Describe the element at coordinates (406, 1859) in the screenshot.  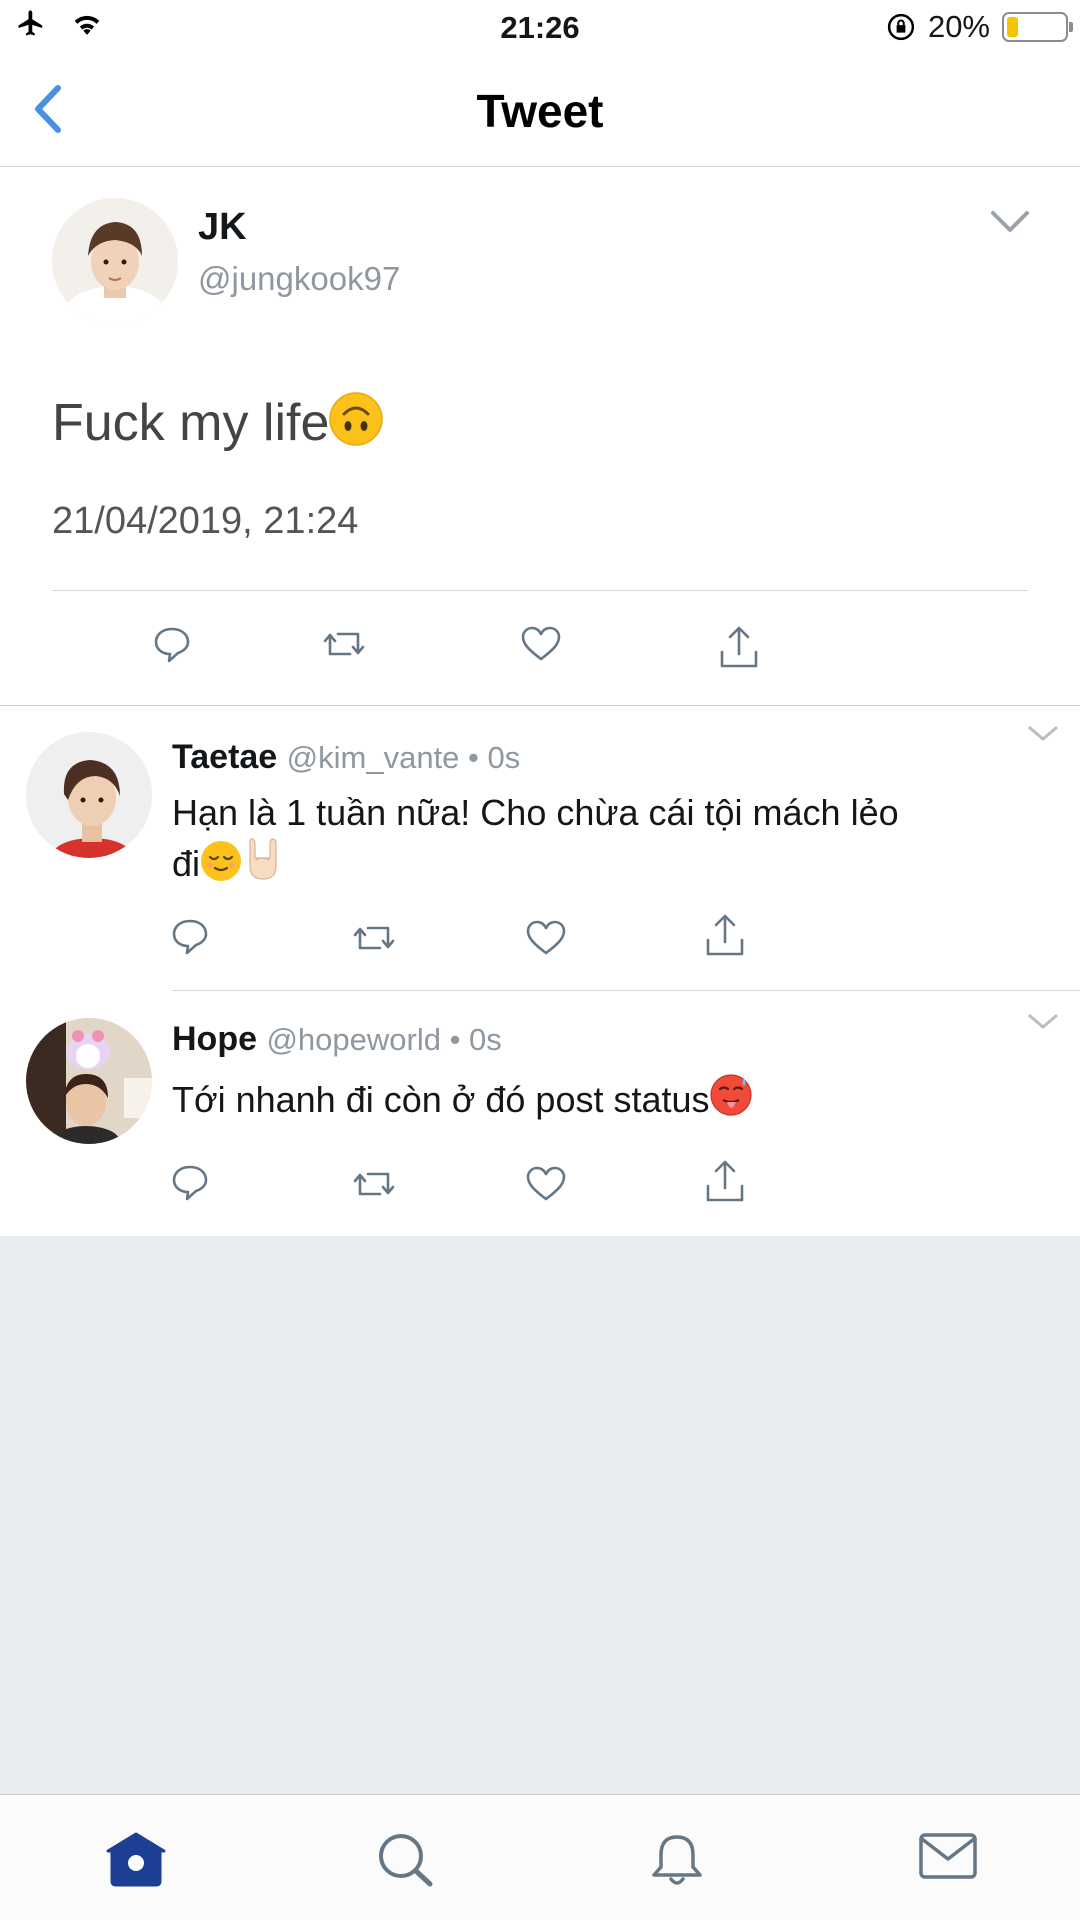
I see `search-icon` at that location.